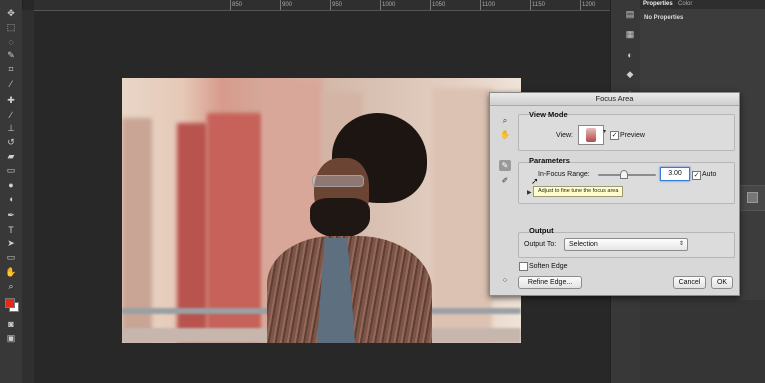 The image size is (765, 383). What do you see at coordinates (696, 175) in the screenshot?
I see `auto-checkbox: ✓` at bounding box center [696, 175].